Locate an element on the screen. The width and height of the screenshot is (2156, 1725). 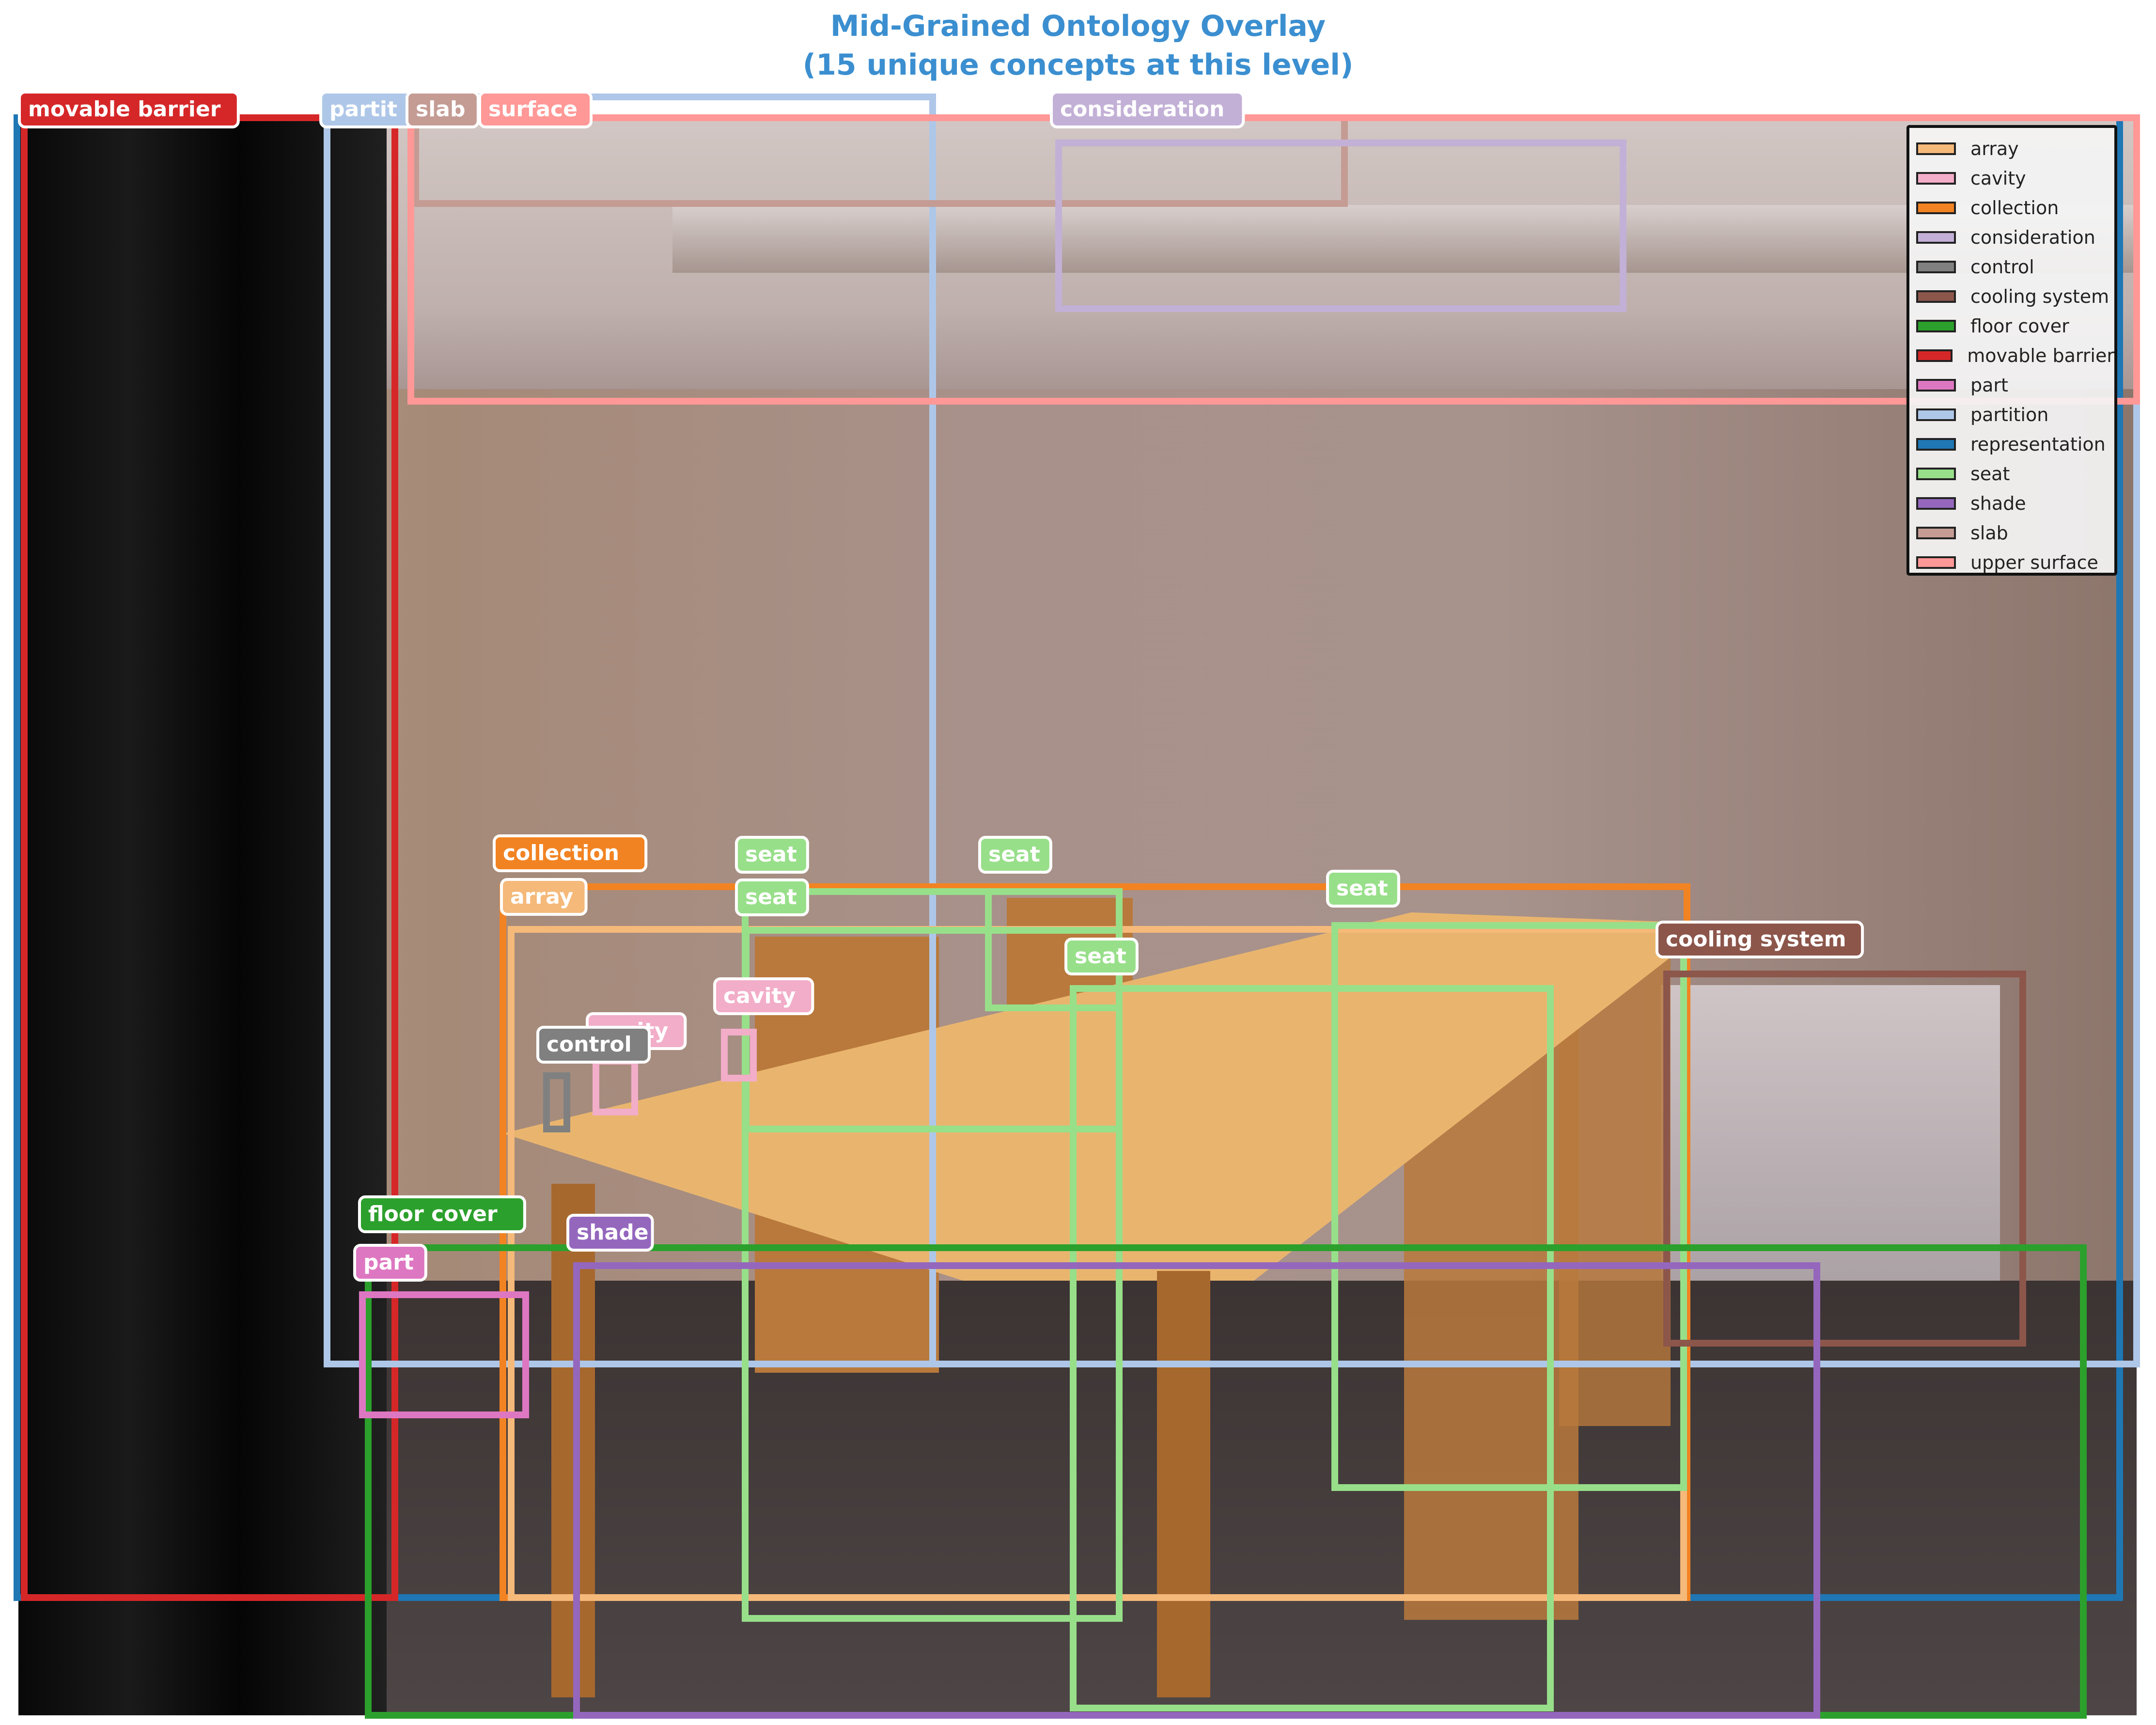
floor-cover-label: floor cover is located at coordinates (442, 1214).